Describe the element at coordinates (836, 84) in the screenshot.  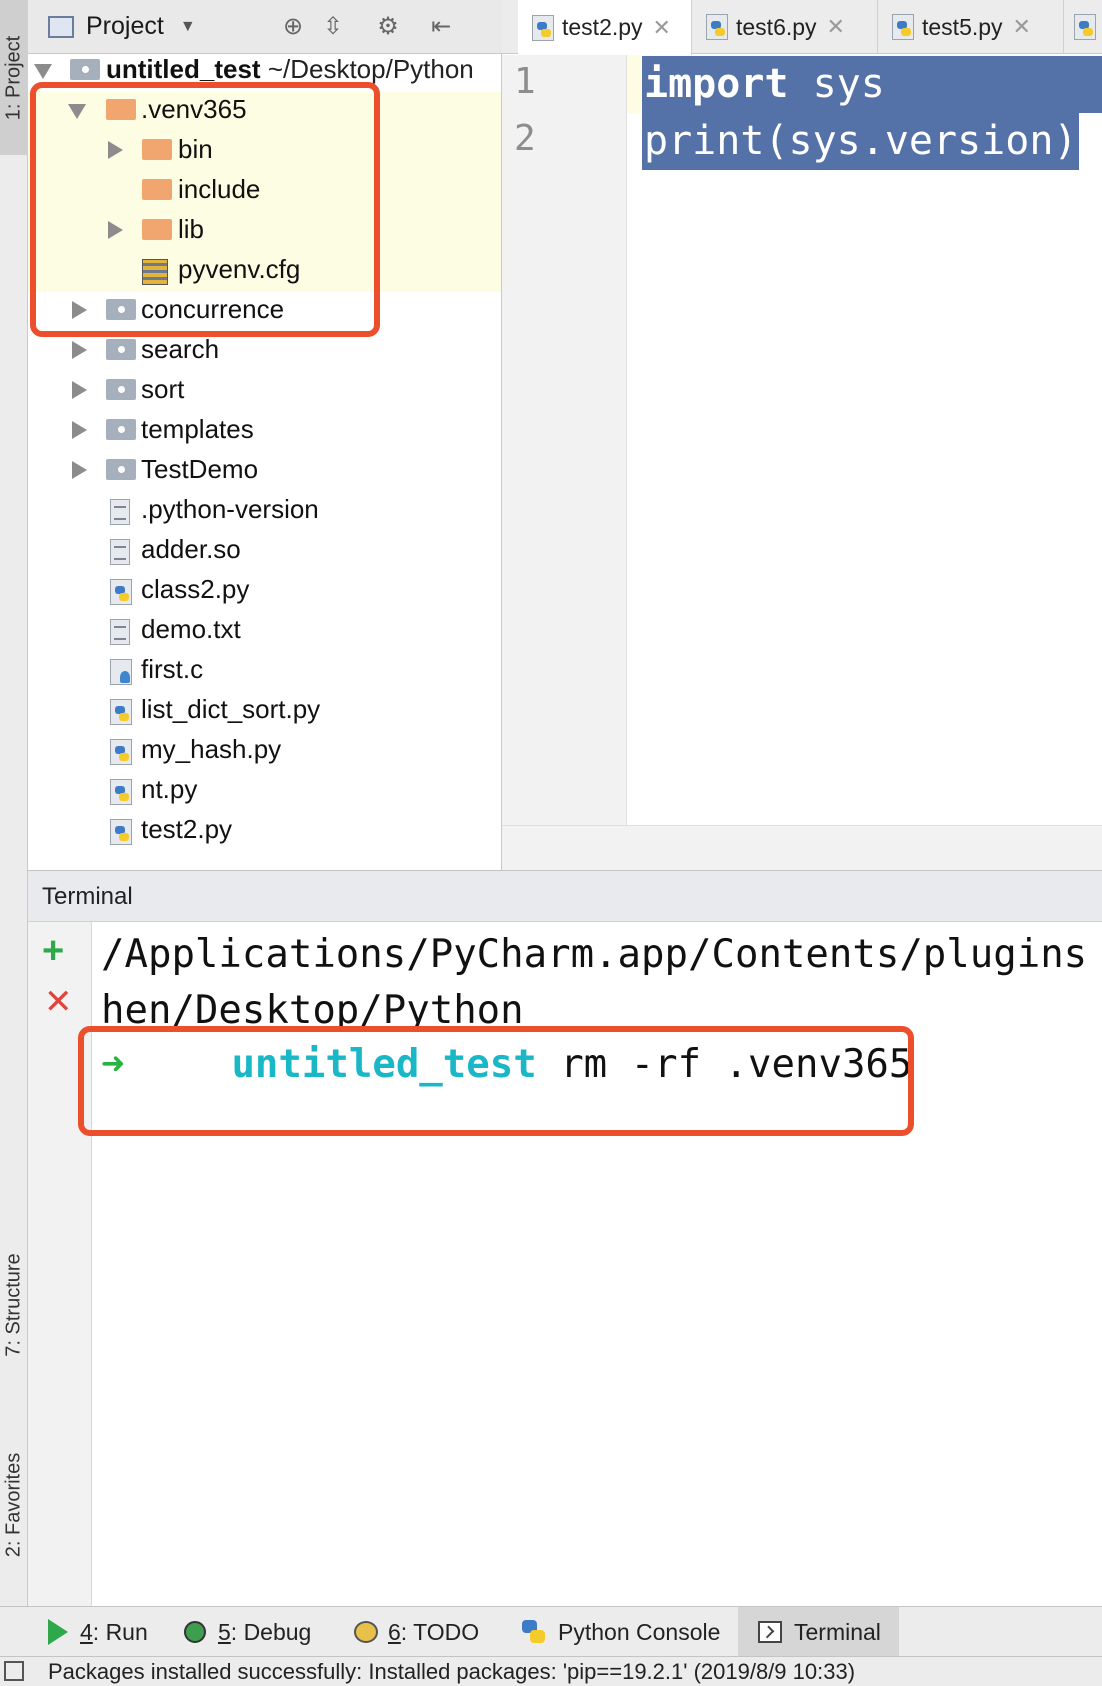
I see `code-text: sys` at that location.